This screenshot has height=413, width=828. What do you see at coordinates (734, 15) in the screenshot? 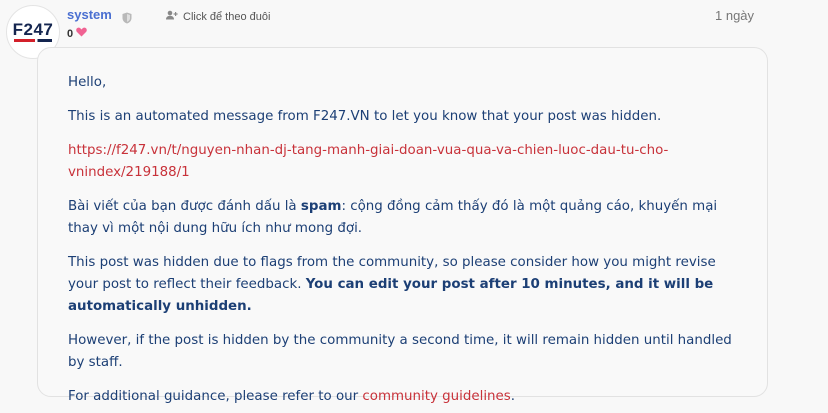
I see `post-time: 1 ngày` at bounding box center [734, 15].